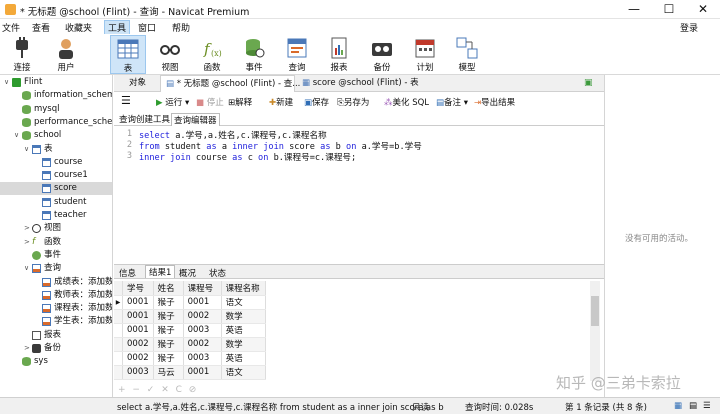 This screenshot has height=414, width=720. What do you see at coordinates (41, 27) in the screenshot?
I see `menu-view: 查看` at bounding box center [41, 27].